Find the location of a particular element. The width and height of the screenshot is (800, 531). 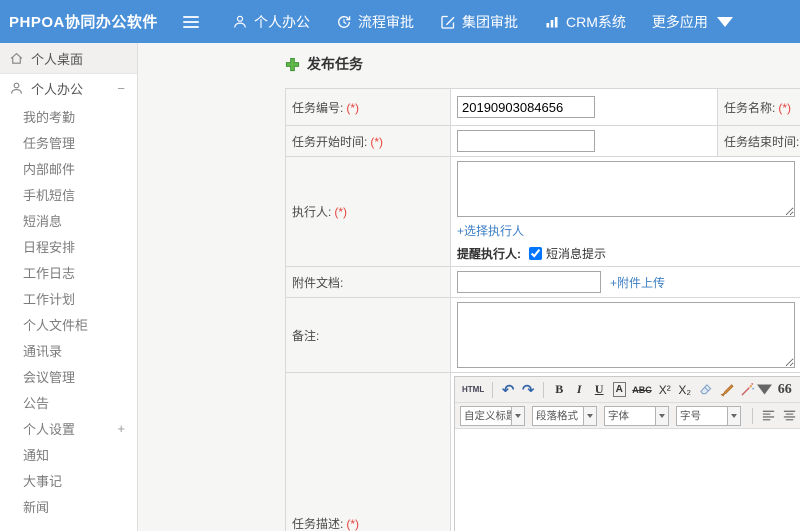

attachment-upload-link: +附件上传 is located at coordinates (637, 282).